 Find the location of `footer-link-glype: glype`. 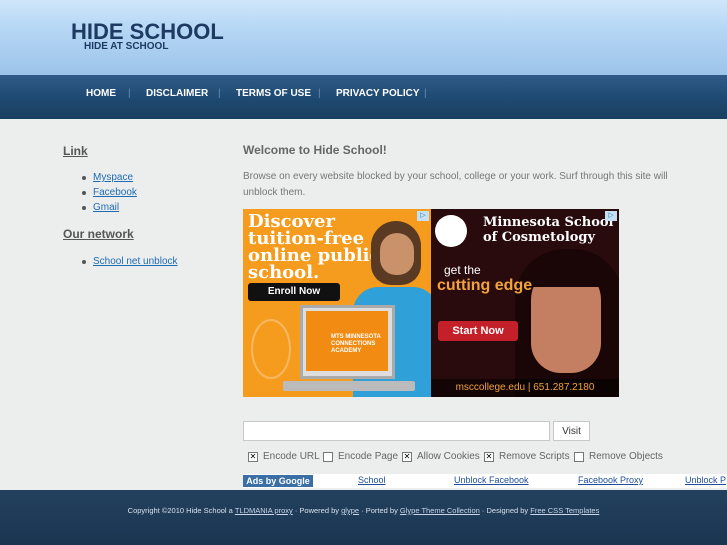

footer-link-glype: glype is located at coordinates (350, 510).